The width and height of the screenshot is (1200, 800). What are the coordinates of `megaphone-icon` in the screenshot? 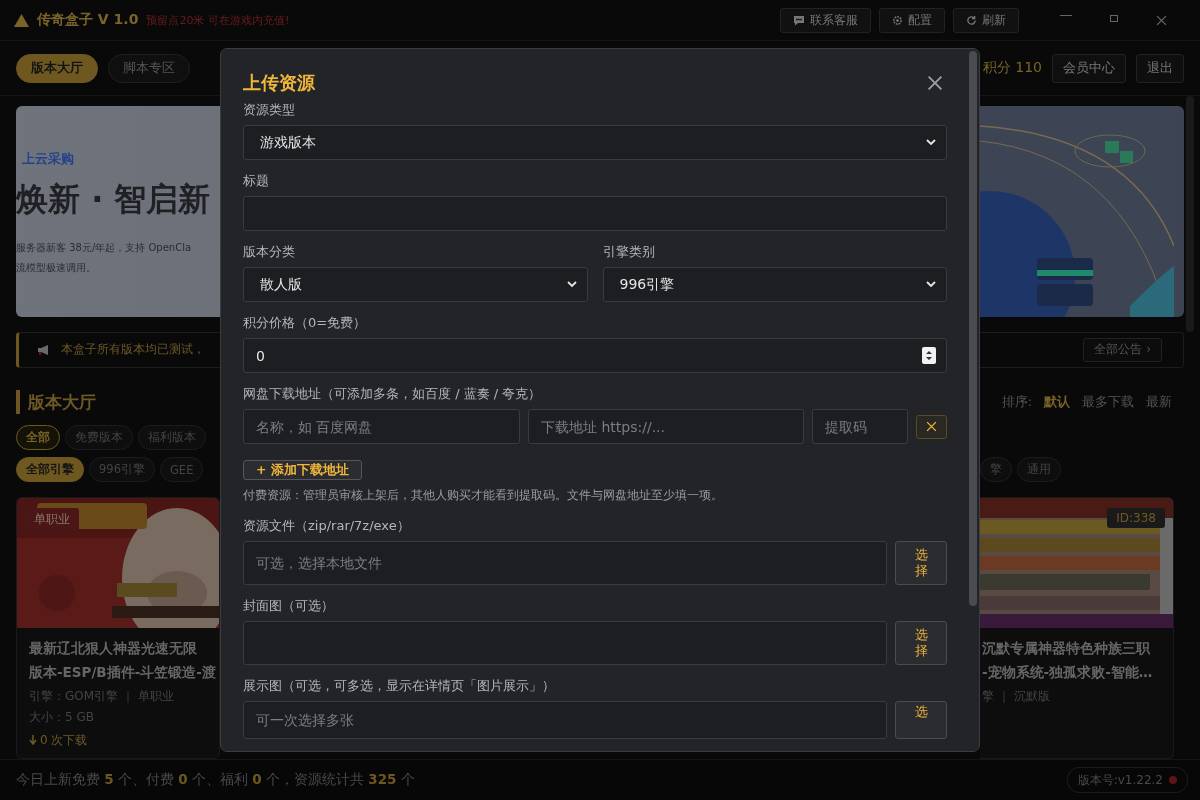 It's located at (44, 349).